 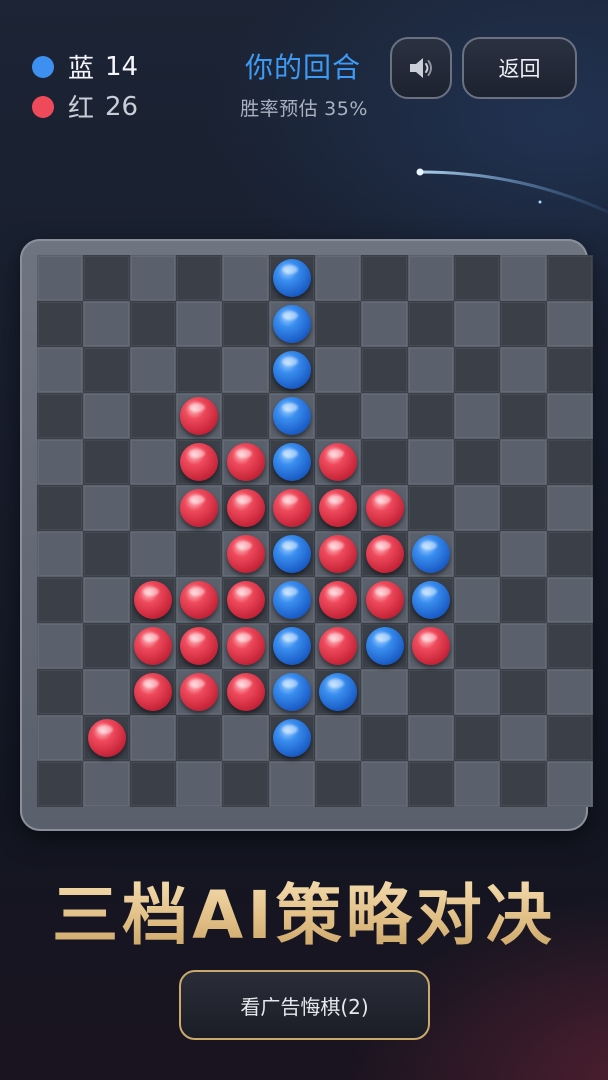 I want to click on undo-ad-button: 看广告悔棋(2), so click(x=304, y=1005).